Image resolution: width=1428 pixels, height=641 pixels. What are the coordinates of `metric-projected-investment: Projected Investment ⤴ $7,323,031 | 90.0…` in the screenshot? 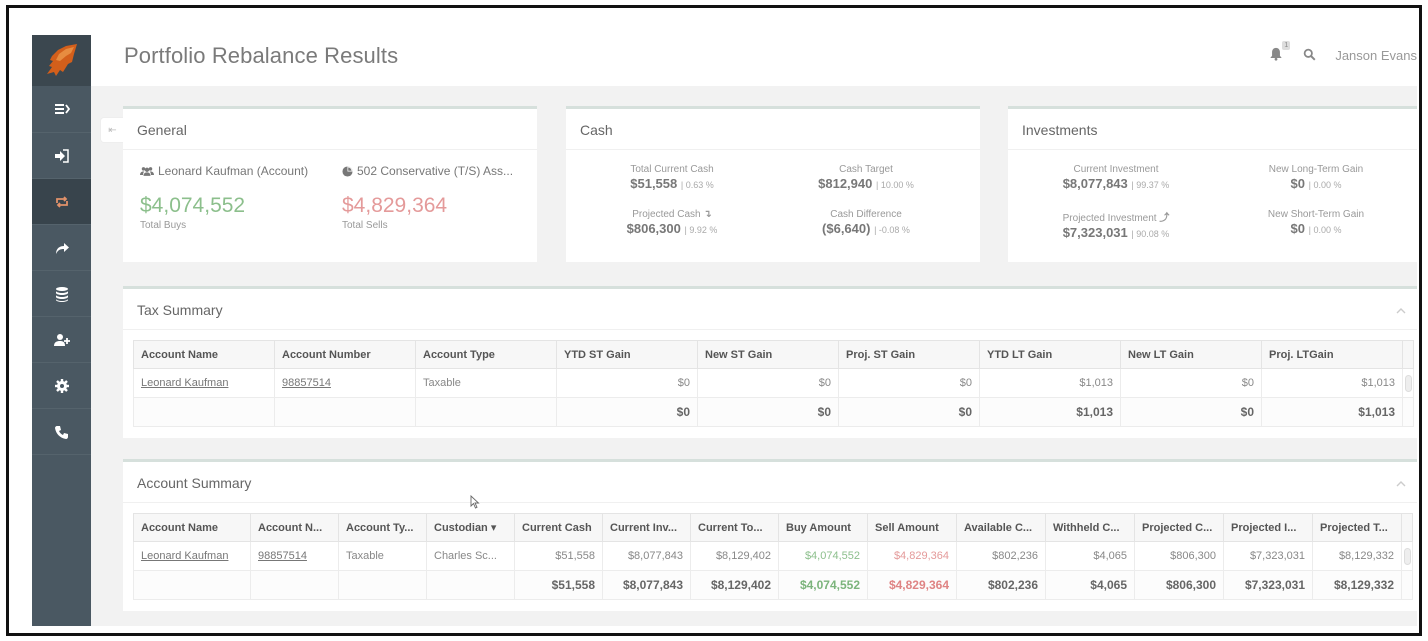 It's located at (1116, 226).